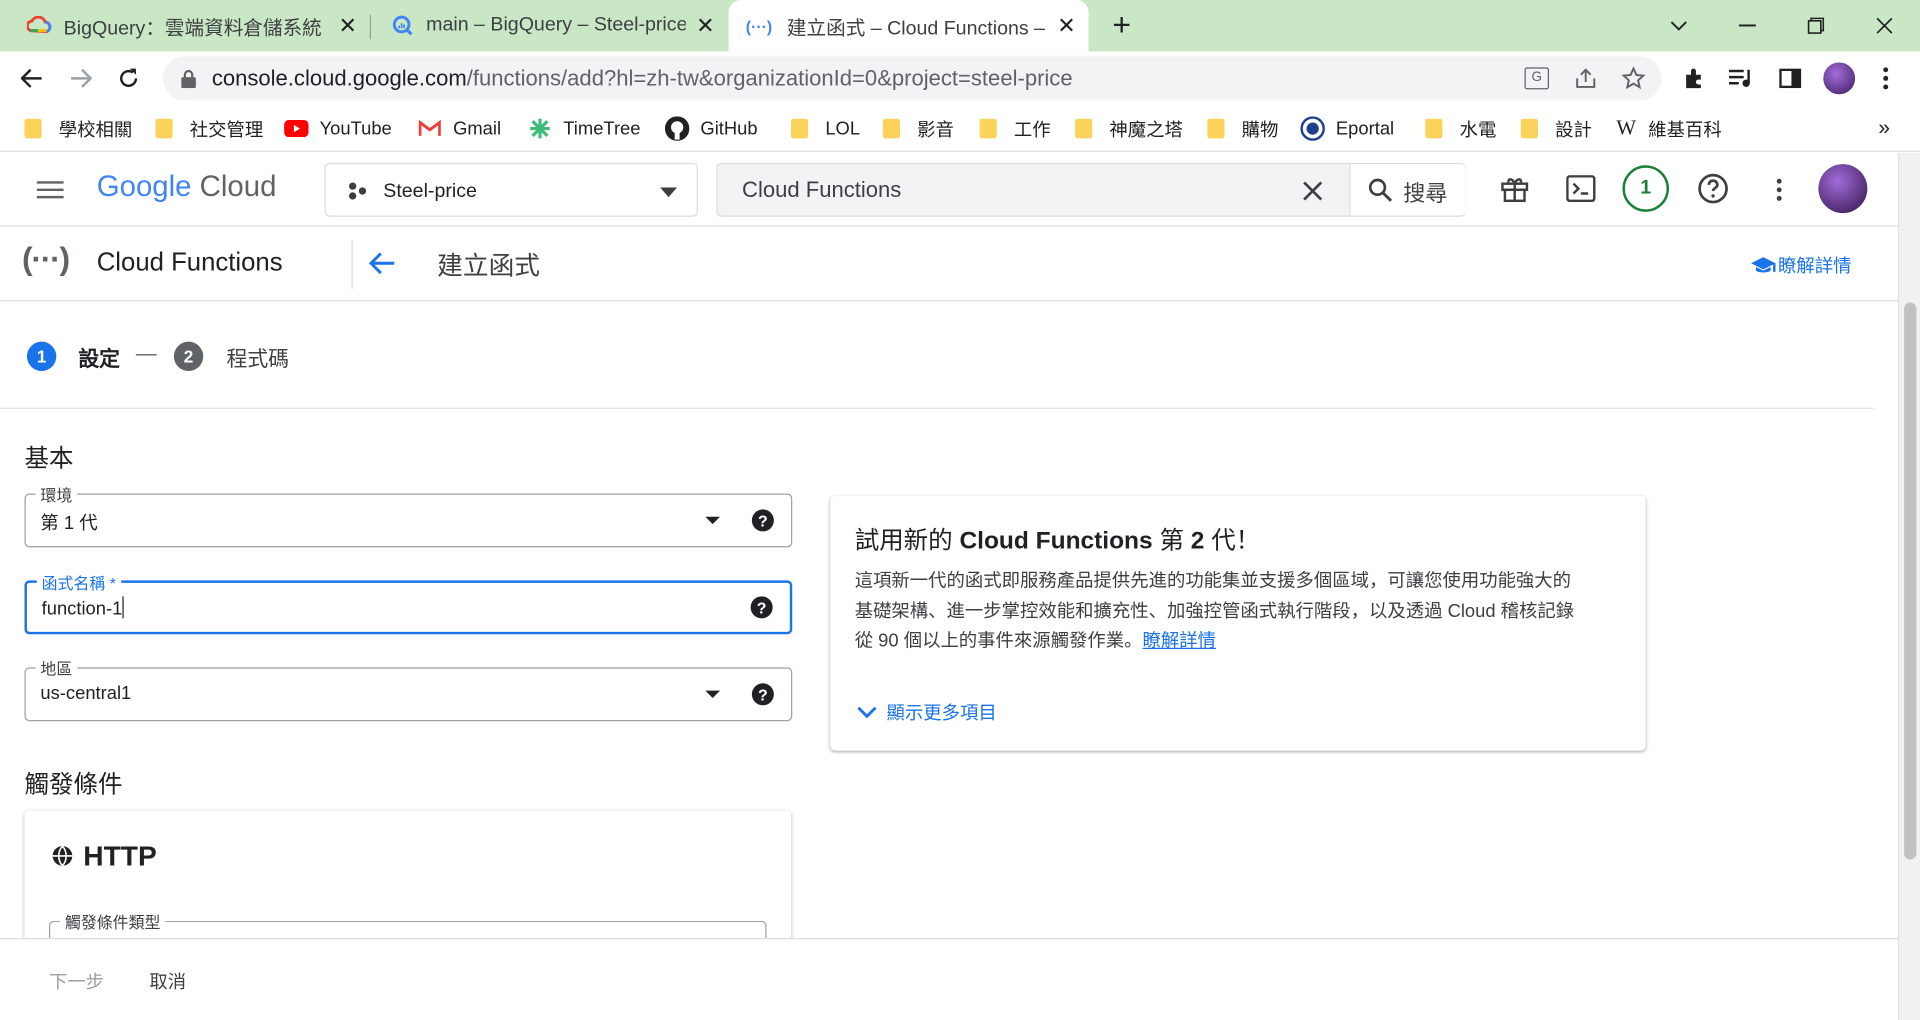 This screenshot has height=1020, width=1920. What do you see at coordinates (258, 357) in the screenshot?
I see `step-2-label: 程式碼` at bounding box center [258, 357].